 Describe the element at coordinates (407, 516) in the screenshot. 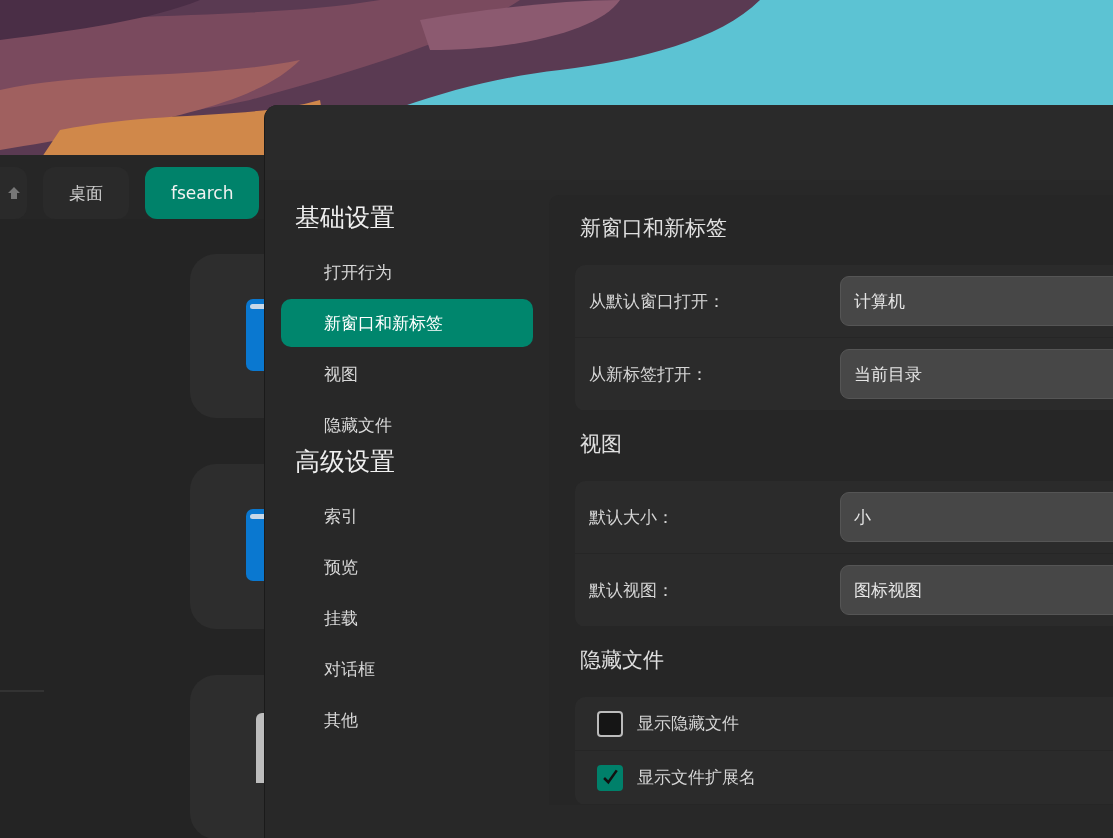

I see `nav-item: 索引` at that location.